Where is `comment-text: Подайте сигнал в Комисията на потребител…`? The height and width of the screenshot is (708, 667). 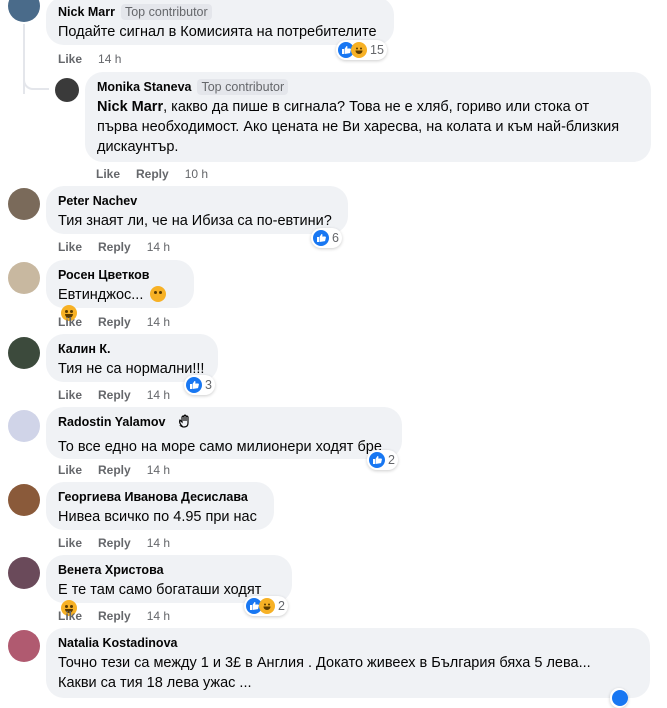 comment-text: Подайте сигнал в Комисията на потребител… is located at coordinates (217, 32).